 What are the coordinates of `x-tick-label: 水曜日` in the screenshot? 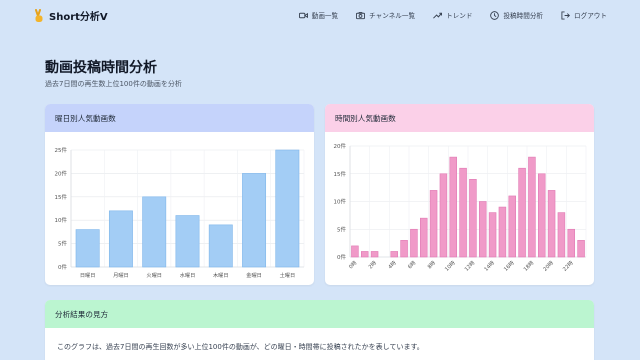 It's located at (188, 275).